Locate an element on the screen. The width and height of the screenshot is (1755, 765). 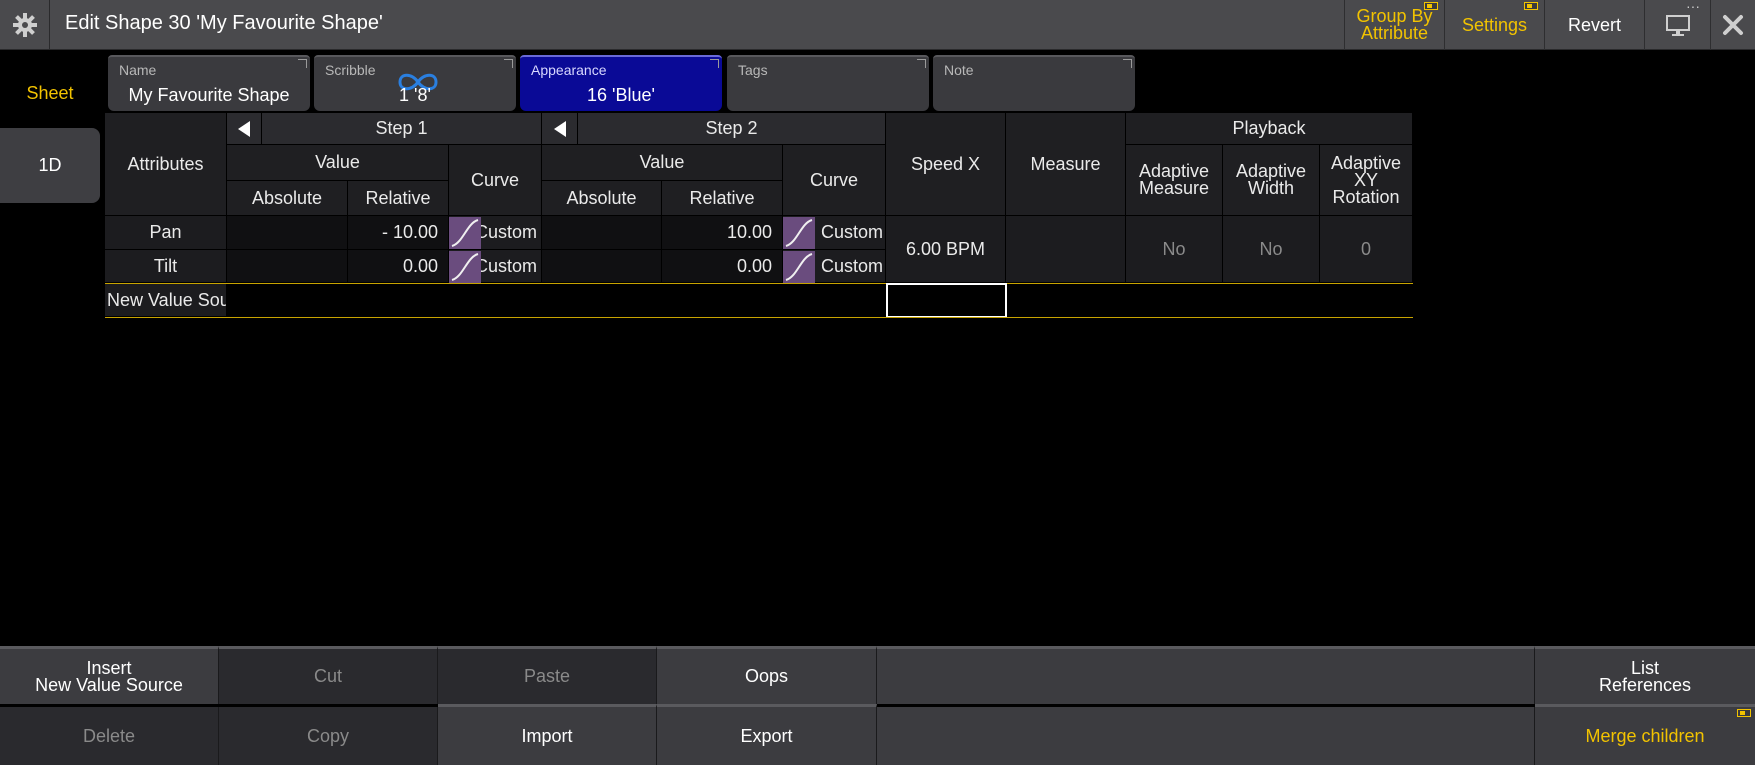
adaptive-width-header: Adaptive Width is located at coordinates (1271, 180).